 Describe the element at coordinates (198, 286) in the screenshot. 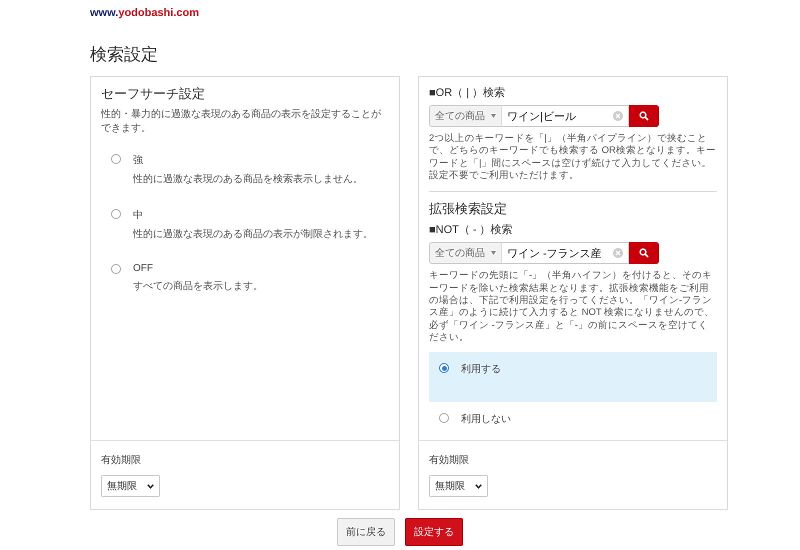

I see `option-description: すべての商品を表示します。` at that location.